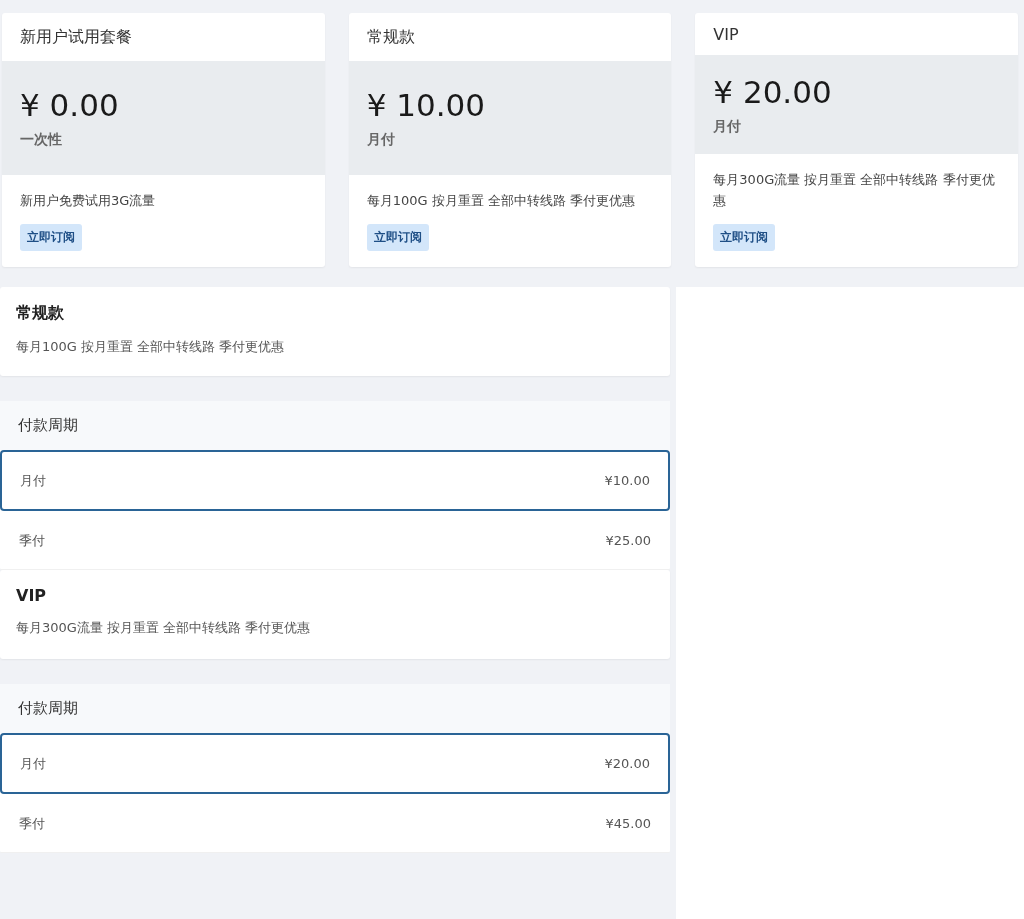  What do you see at coordinates (628, 540) in the screenshot?
I see `period-price: ¥25.00` at bounding box center [628, 540].